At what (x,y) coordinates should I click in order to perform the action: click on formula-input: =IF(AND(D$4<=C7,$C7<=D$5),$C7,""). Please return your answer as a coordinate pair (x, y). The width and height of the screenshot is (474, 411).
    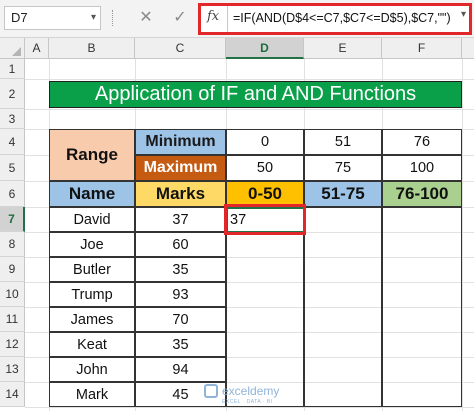
    Looking at the image, I should click on (342, 18).